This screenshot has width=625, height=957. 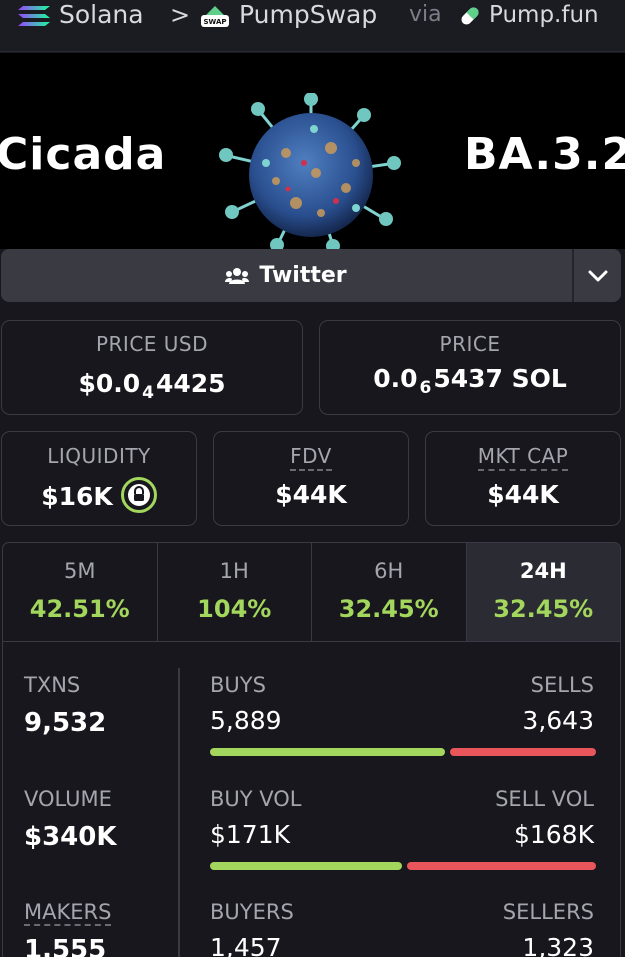 I want to click on liquidity-value-row: $16K, so click(x=99, y=496).